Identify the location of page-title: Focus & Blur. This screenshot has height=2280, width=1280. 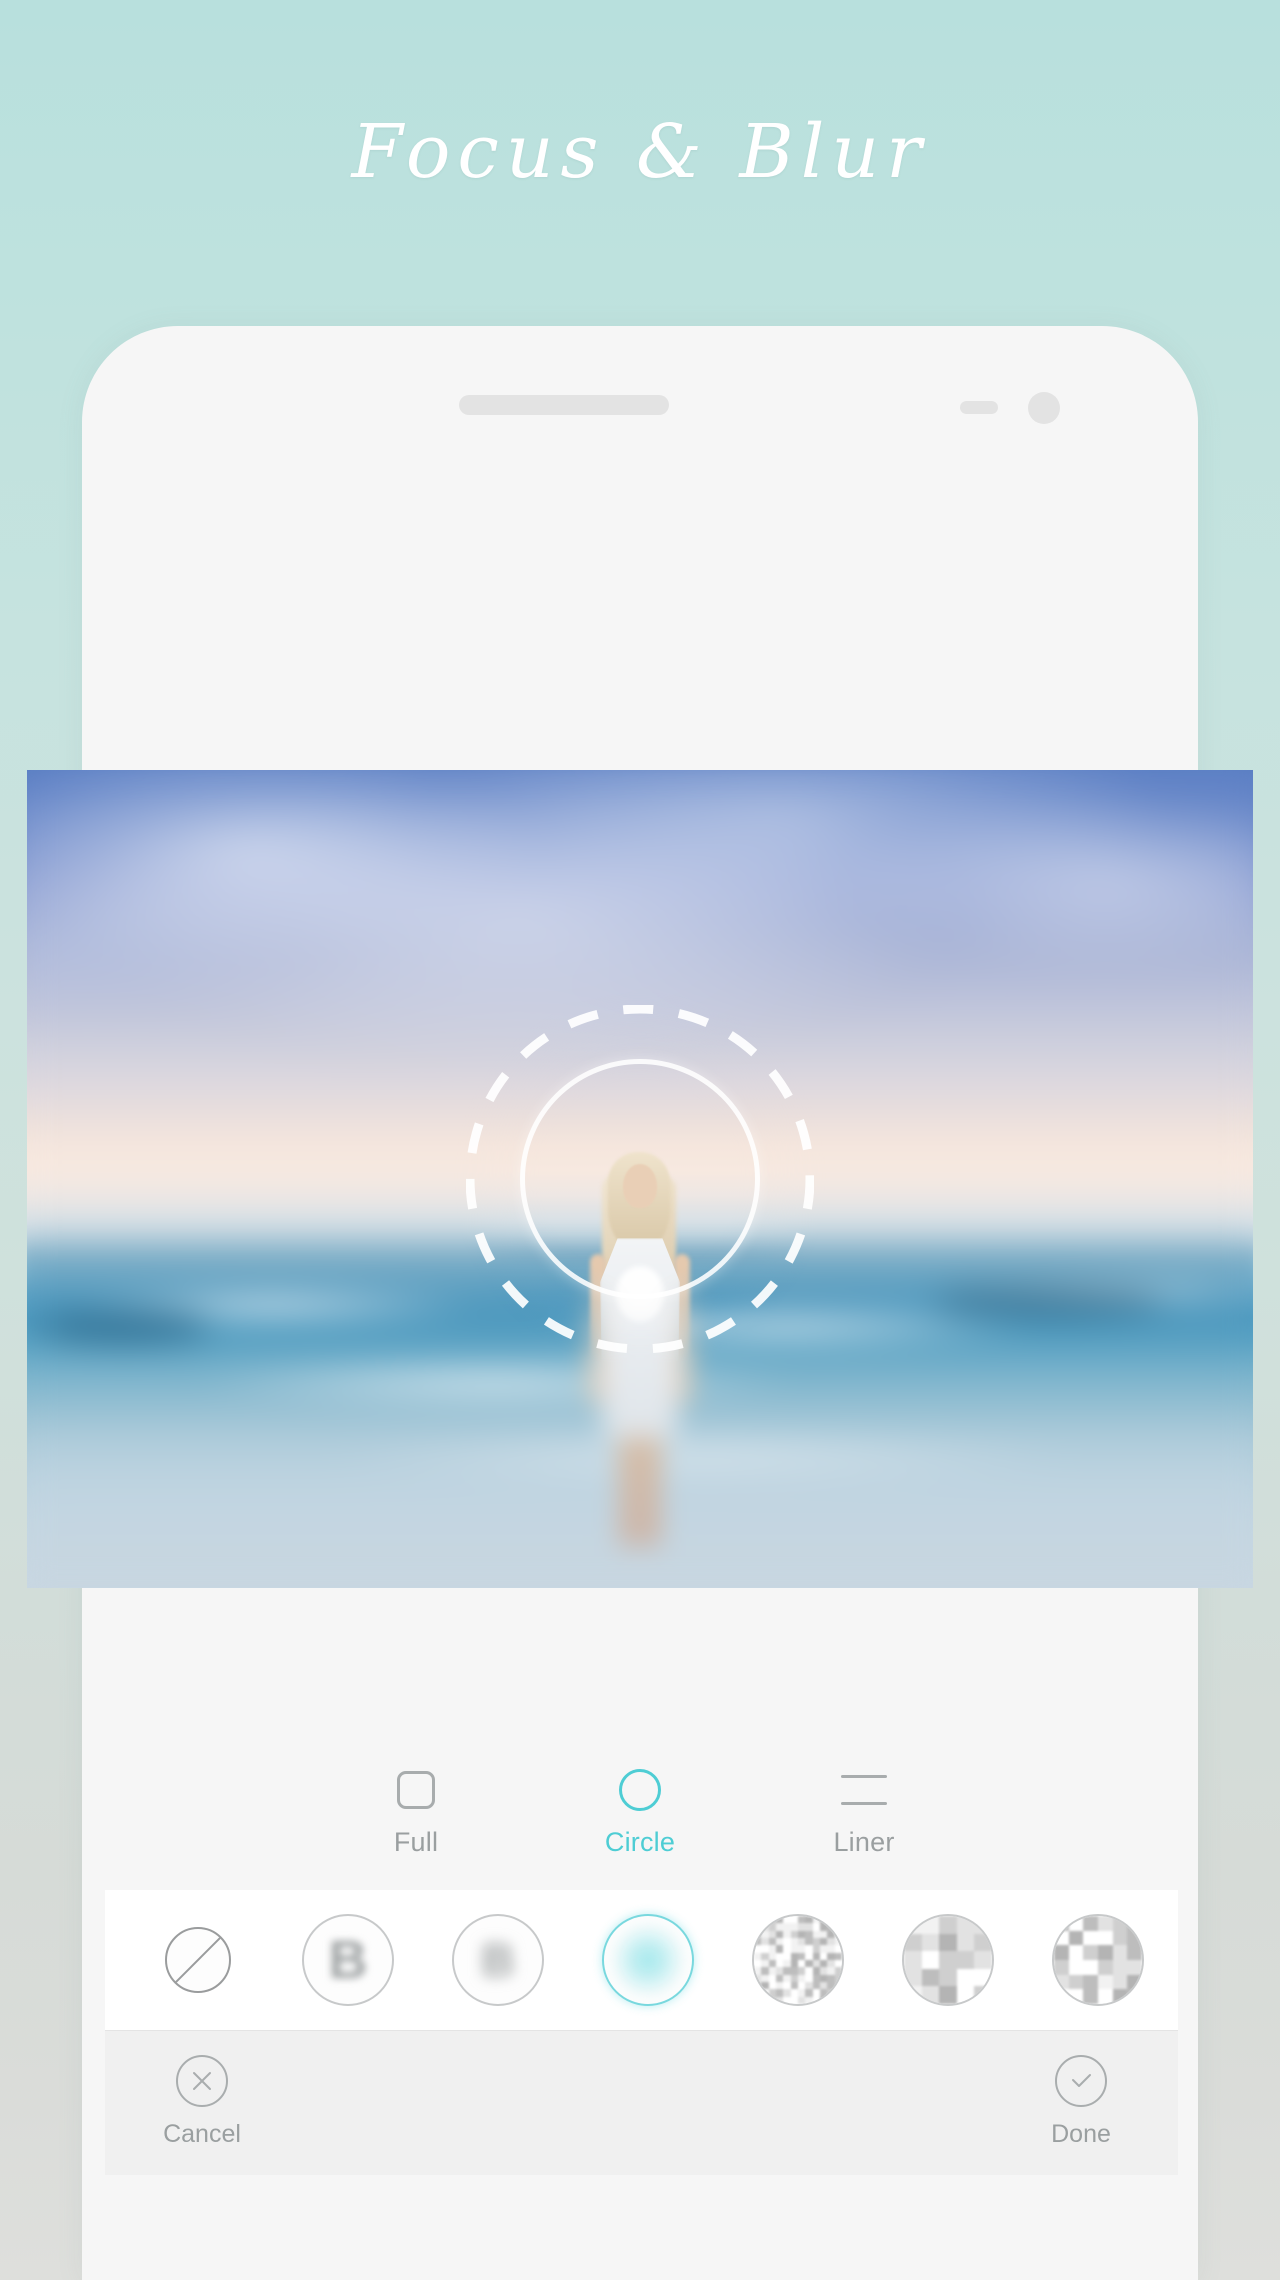
(640, 152).